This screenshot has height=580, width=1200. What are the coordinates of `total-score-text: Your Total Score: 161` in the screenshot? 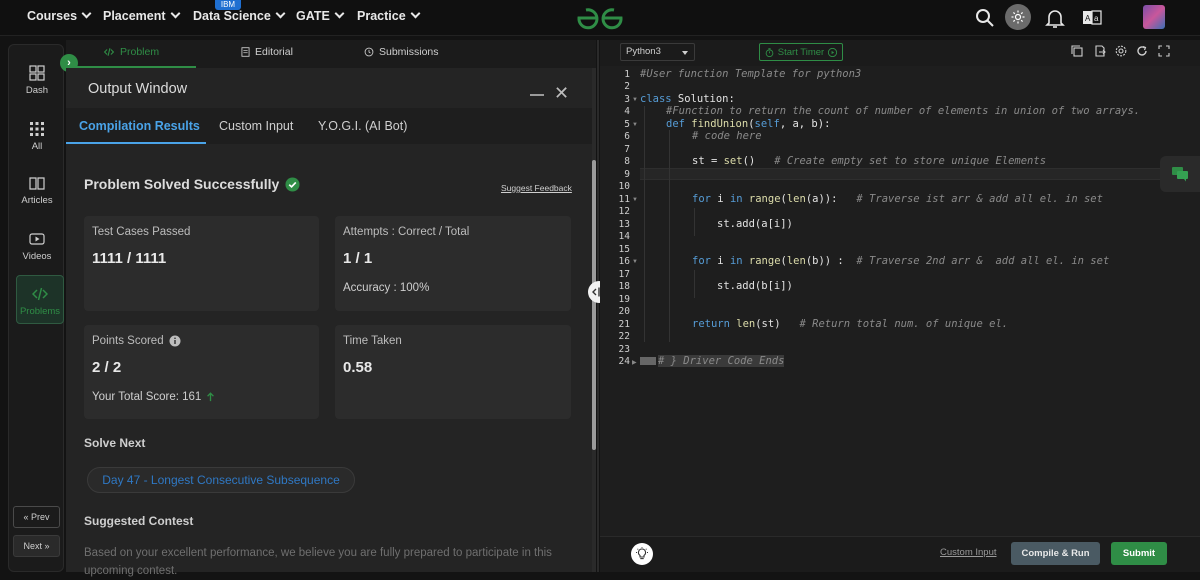 It's located at (147, 397).